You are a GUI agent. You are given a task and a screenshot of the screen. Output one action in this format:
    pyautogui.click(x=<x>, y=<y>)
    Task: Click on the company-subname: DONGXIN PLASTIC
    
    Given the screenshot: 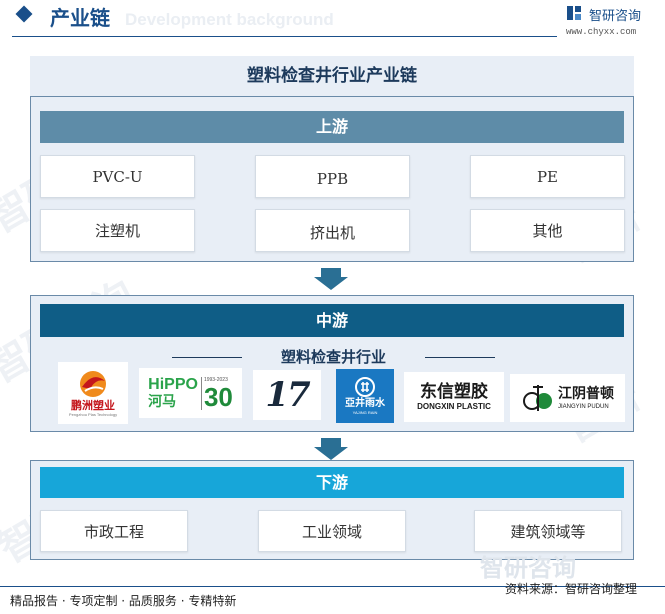 What is the action you would take?
    pyautogui.click(x=454, y=406)
    